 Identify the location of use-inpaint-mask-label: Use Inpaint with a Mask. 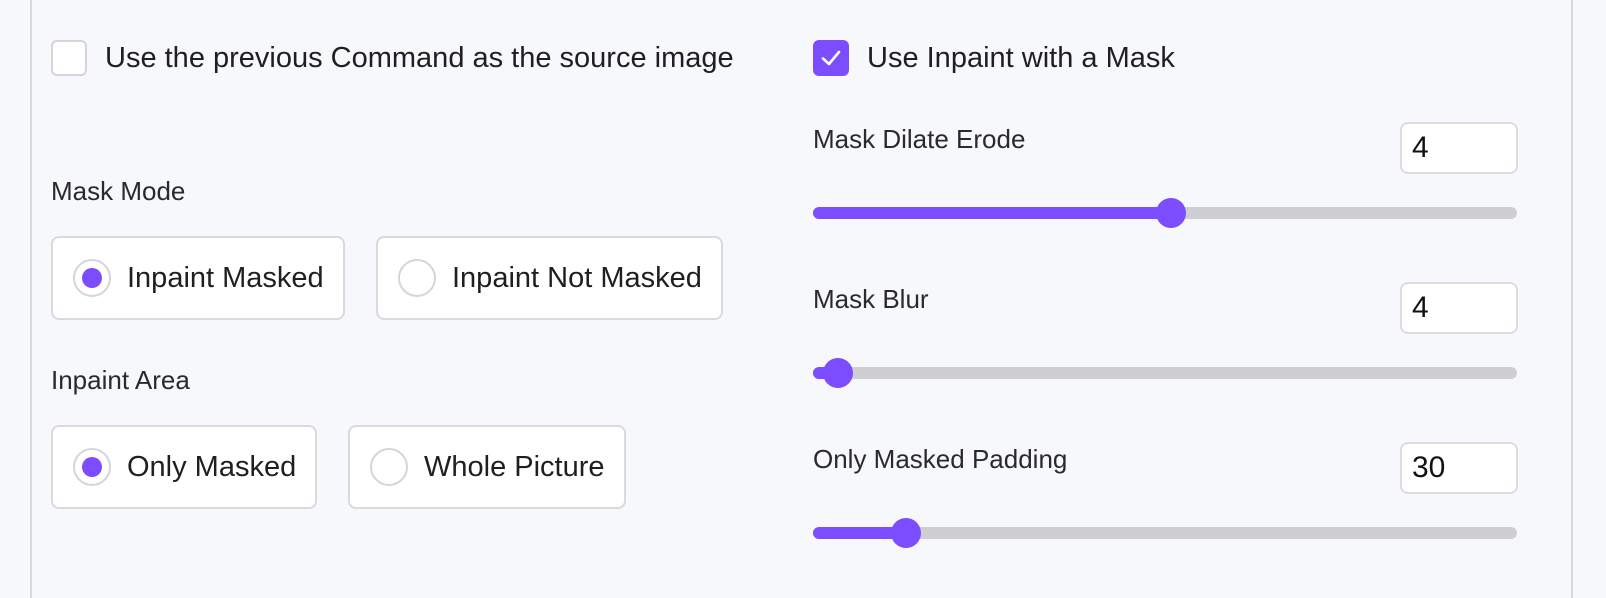
(1021, 57).